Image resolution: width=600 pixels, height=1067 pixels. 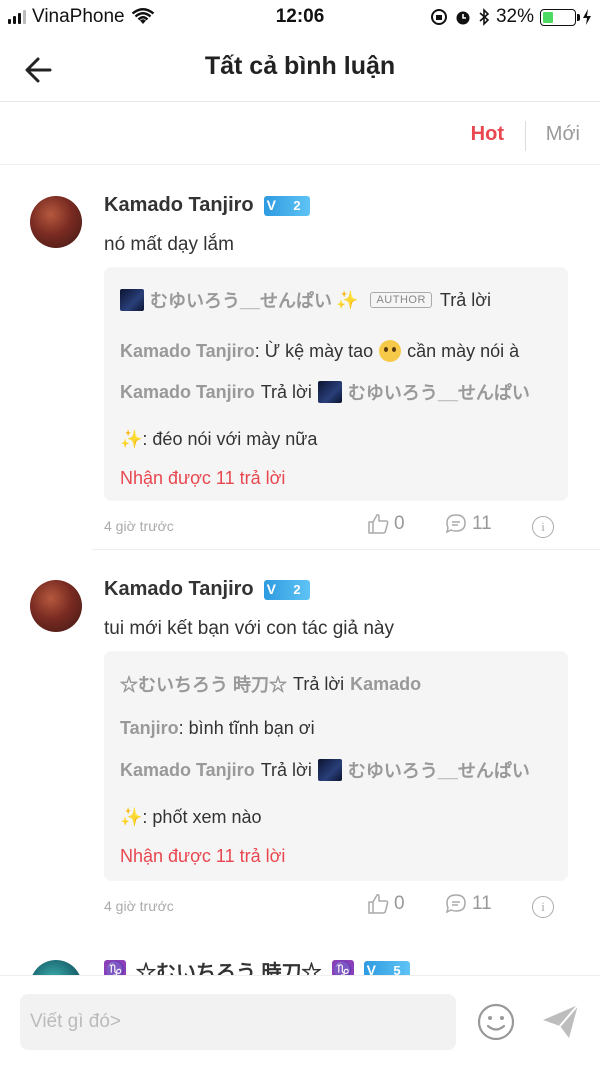 What do you see at coordinates (314, 350) in the screenshot?
I see `reply-text: : Ừ kệ mày tao` at bounding box center [314, 350].